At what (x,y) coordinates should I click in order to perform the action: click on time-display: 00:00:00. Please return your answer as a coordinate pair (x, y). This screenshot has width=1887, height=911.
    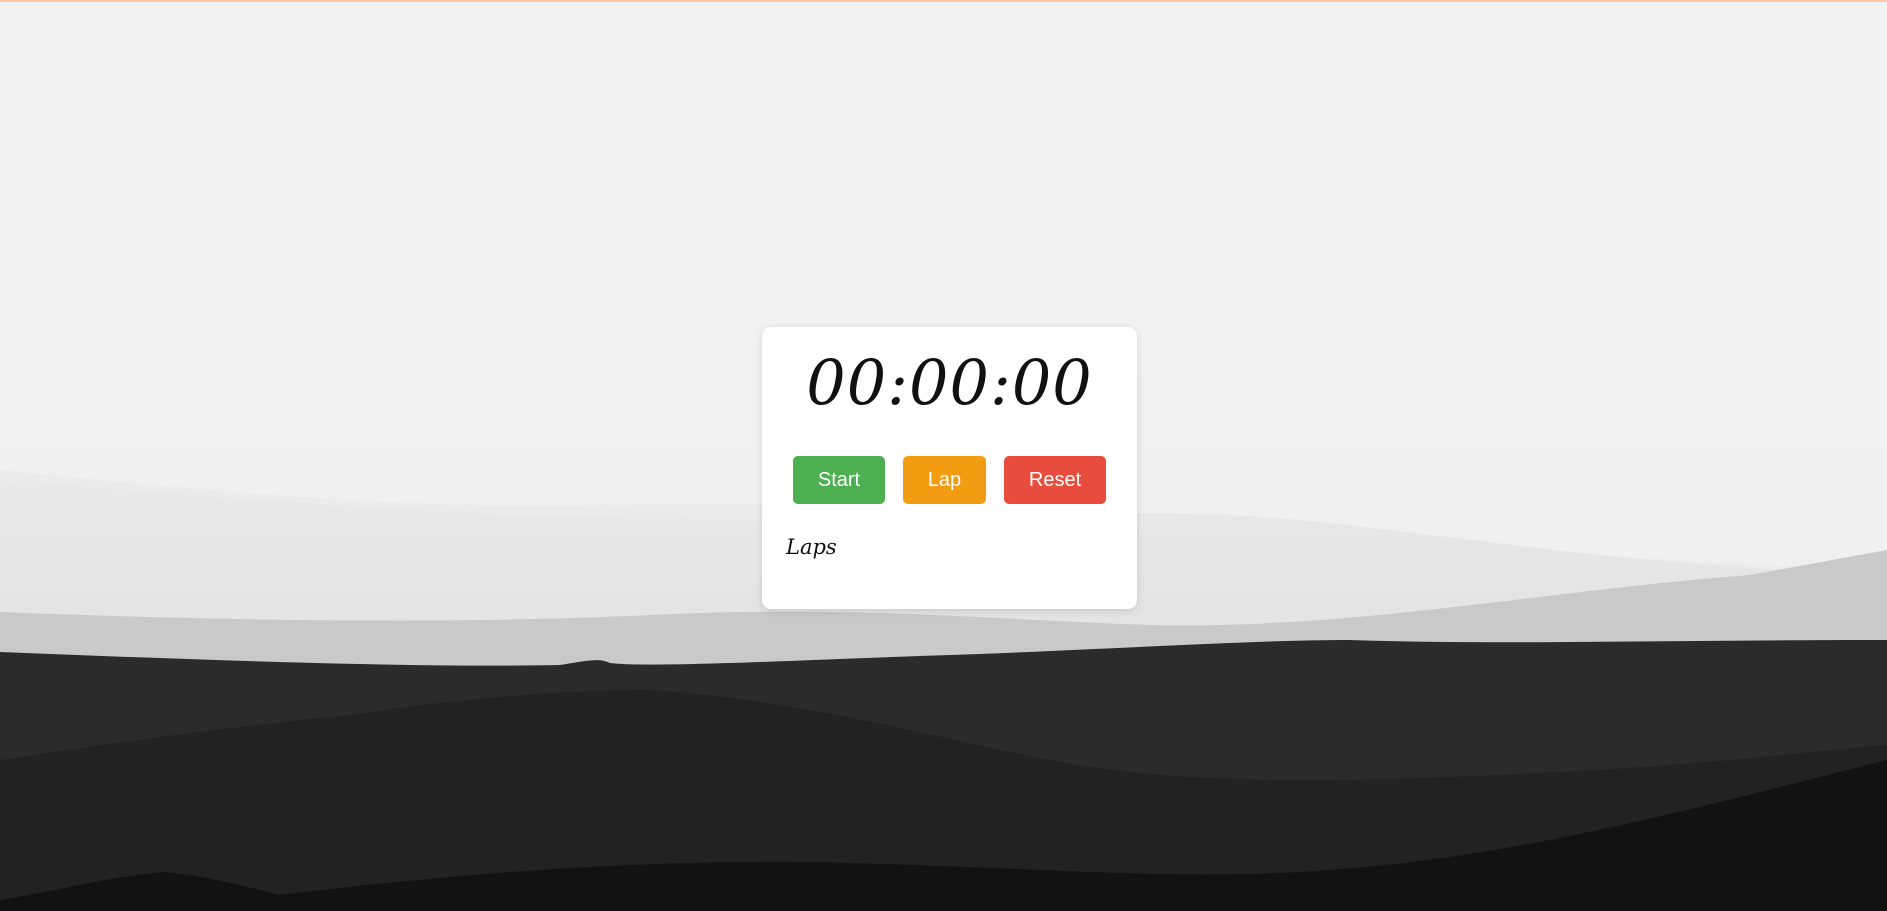
    Looking at the image, I should click on (949, 382).